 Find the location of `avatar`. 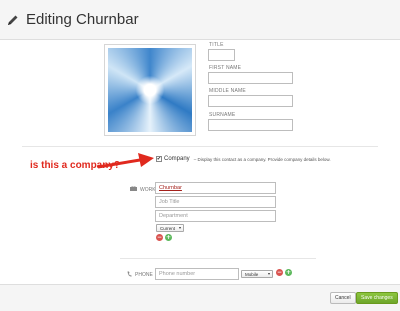

avatar is located at coordinates (150, 90).